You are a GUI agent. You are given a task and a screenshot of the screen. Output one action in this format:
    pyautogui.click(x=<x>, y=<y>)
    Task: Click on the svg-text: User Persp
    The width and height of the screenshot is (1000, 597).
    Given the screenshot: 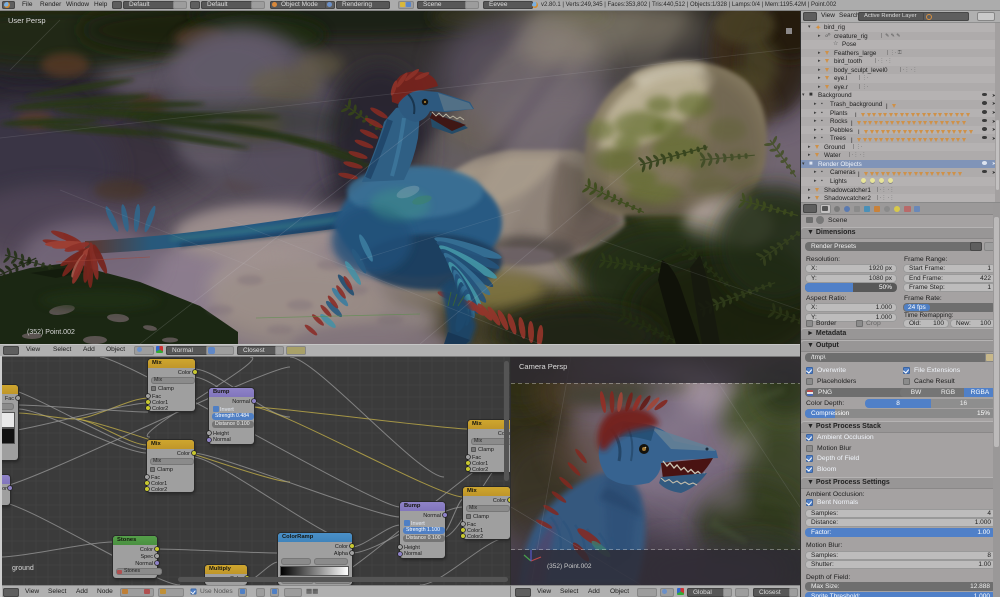 What is the action you would take?
    pyautogui.click(x=27, y=20)
    